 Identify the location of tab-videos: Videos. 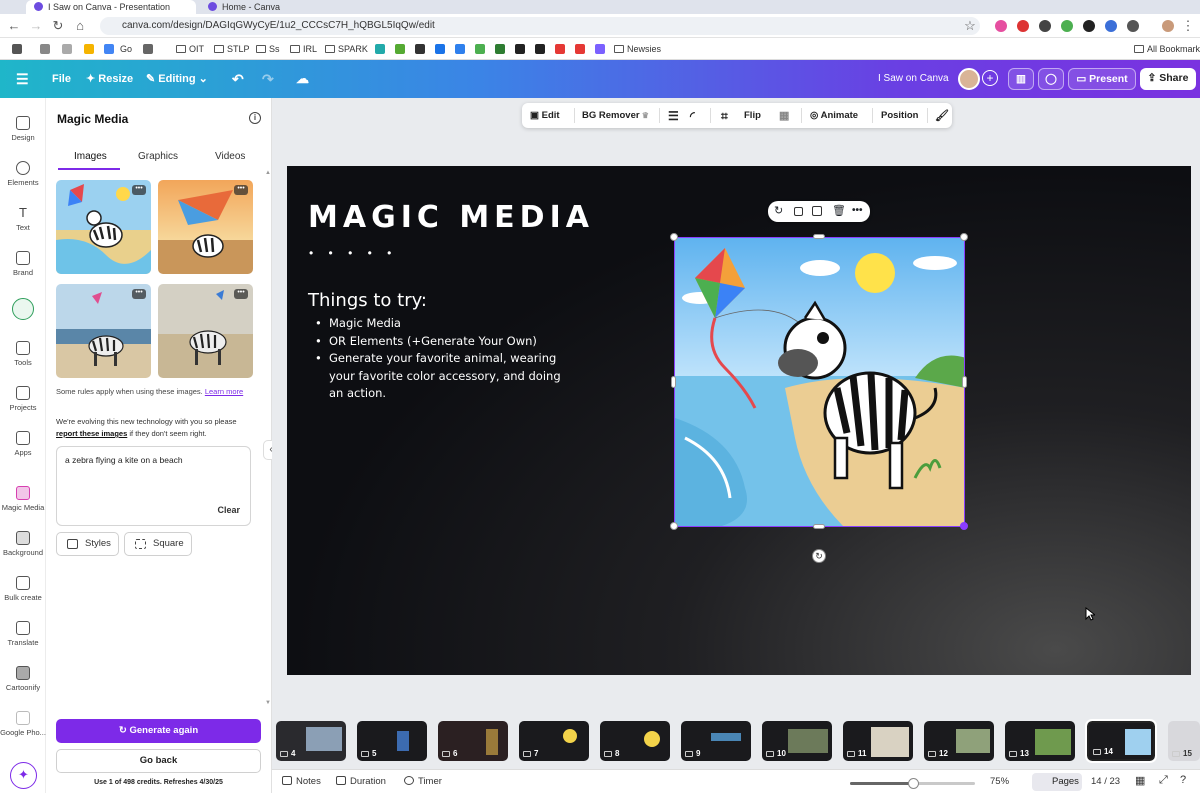
(230, 156).